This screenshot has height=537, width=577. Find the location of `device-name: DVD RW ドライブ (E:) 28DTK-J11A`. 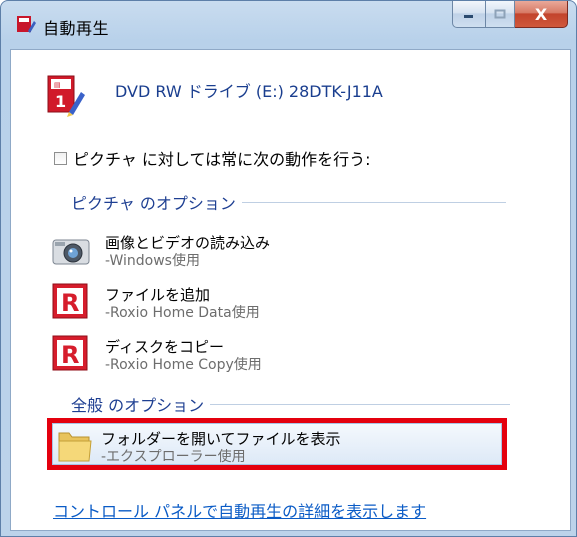

device-name: DVD RW ドライブ (E:) 28DTK-J11A is located at coordinates (249, 91).